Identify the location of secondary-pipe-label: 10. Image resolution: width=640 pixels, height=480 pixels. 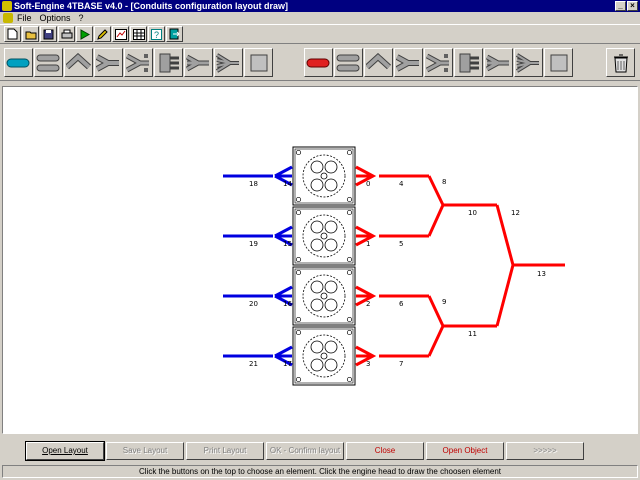
(472, 213).